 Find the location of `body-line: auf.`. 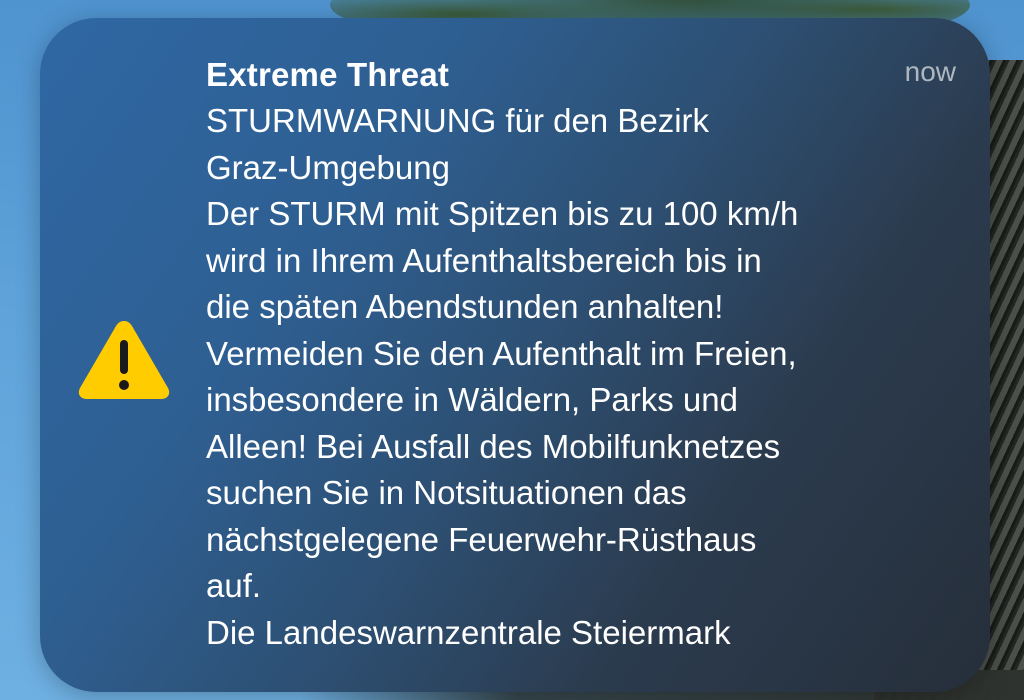

body-line: auf. is located at coordinates (234, 585).